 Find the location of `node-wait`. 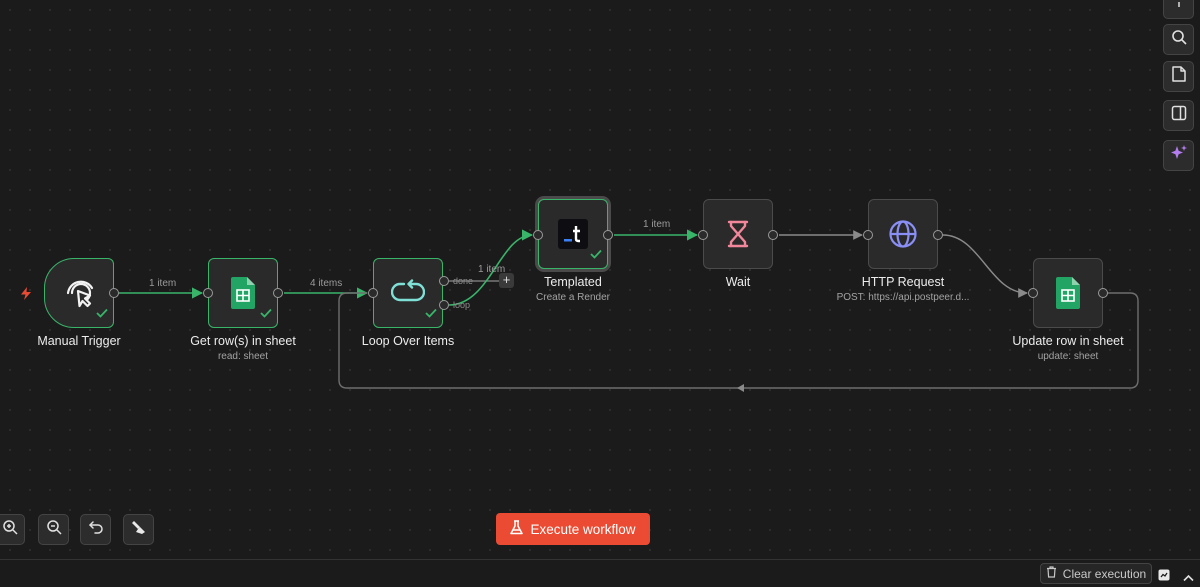

node-wait is located at coordinates (738, 234).